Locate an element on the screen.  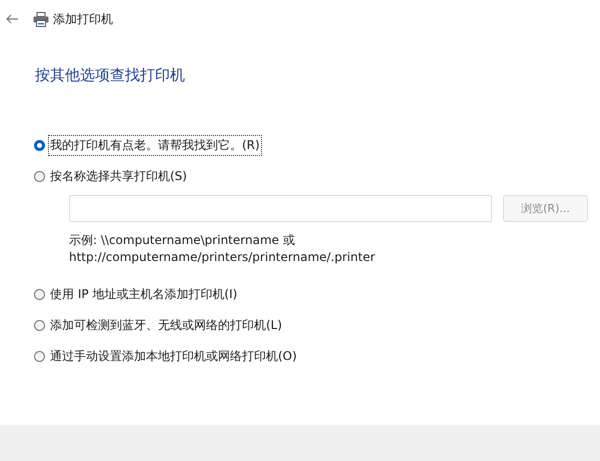
option-label: 我的打印机有点老。请帮我找到它。(R) is located at coordinates (155, 145).